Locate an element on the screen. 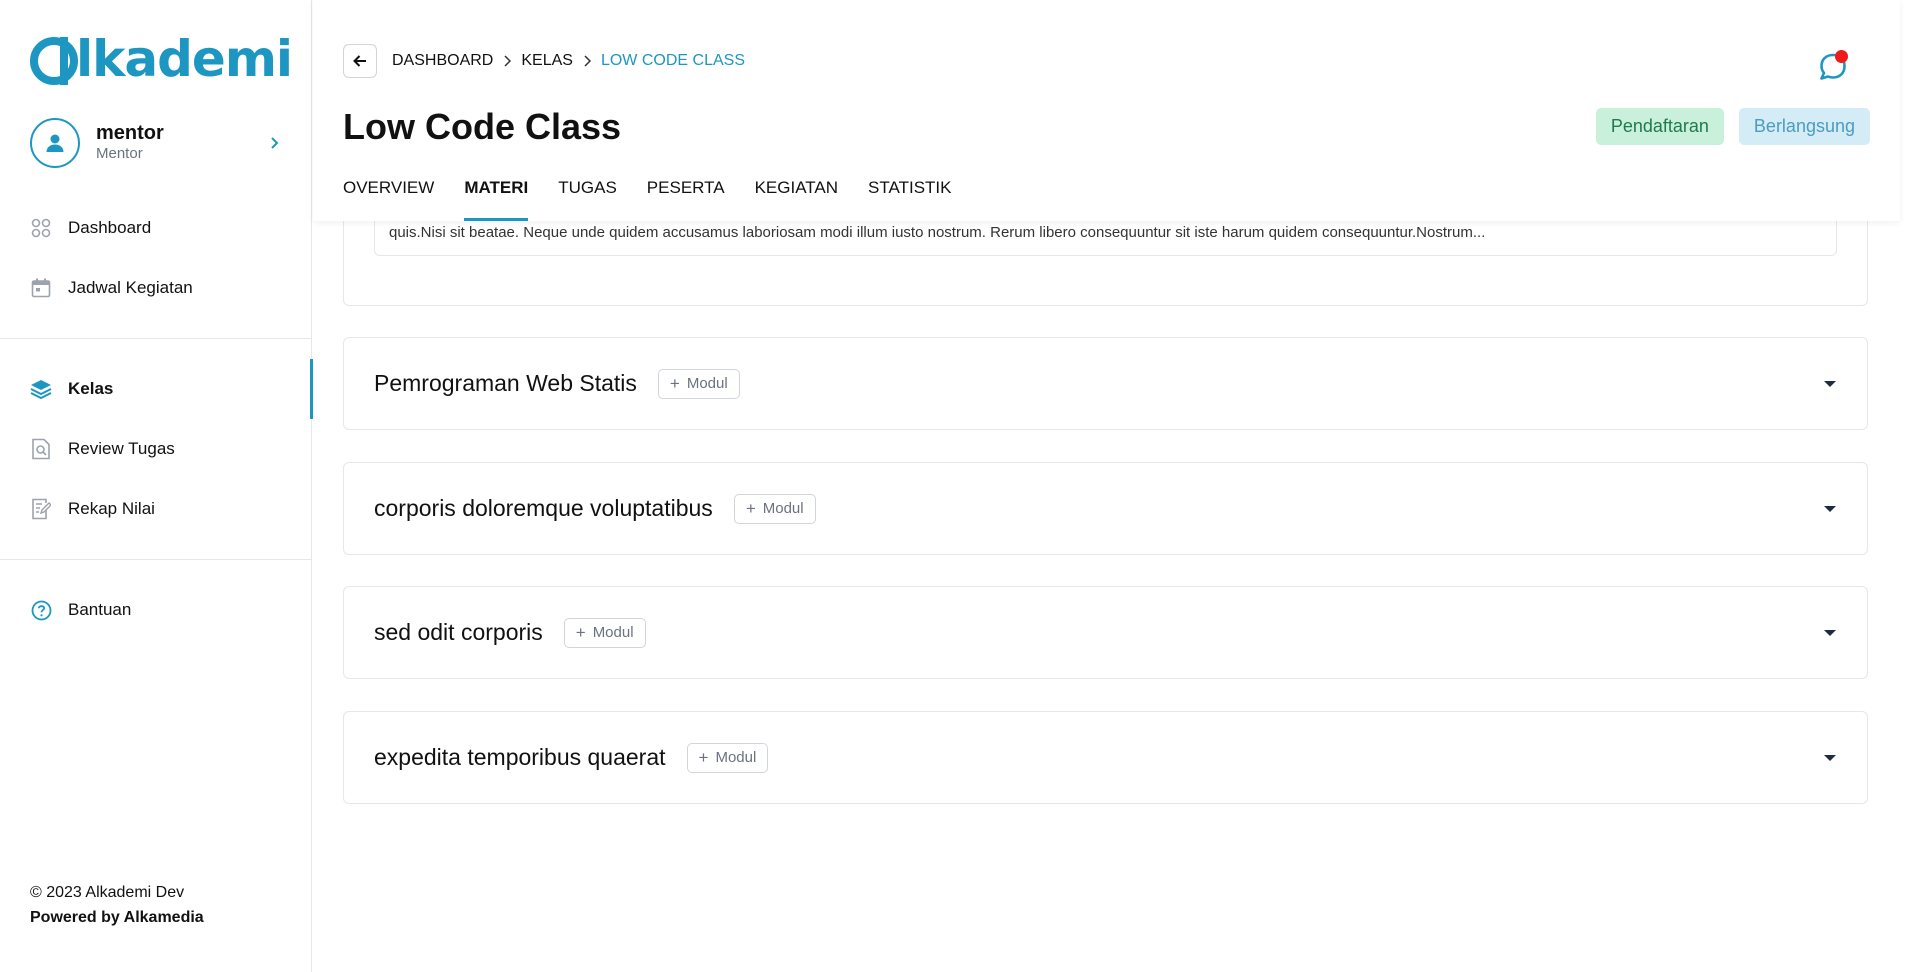  tab-materi: MATERI is located at coordinates (496, 198).